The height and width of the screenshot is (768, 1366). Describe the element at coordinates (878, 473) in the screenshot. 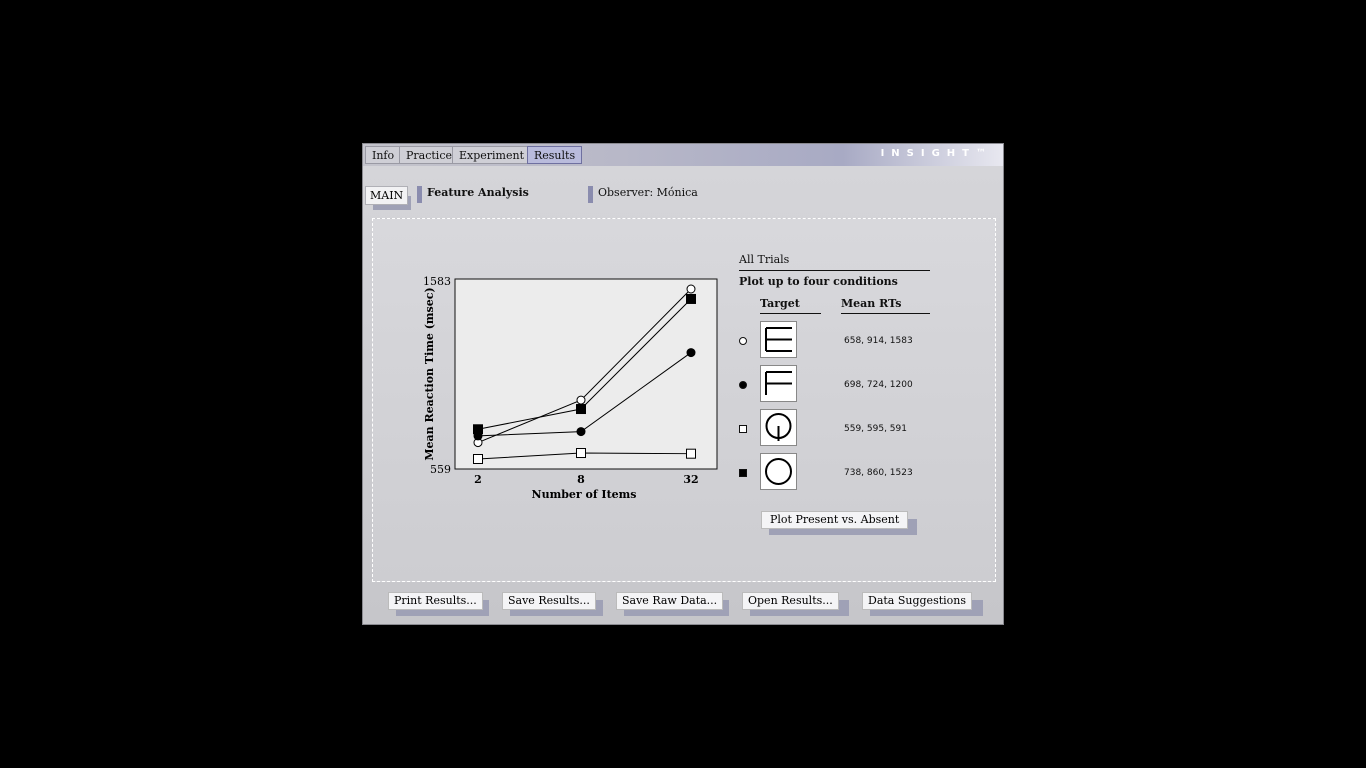

I see `condition-4-rts: 738, 860, 1523` at that location.